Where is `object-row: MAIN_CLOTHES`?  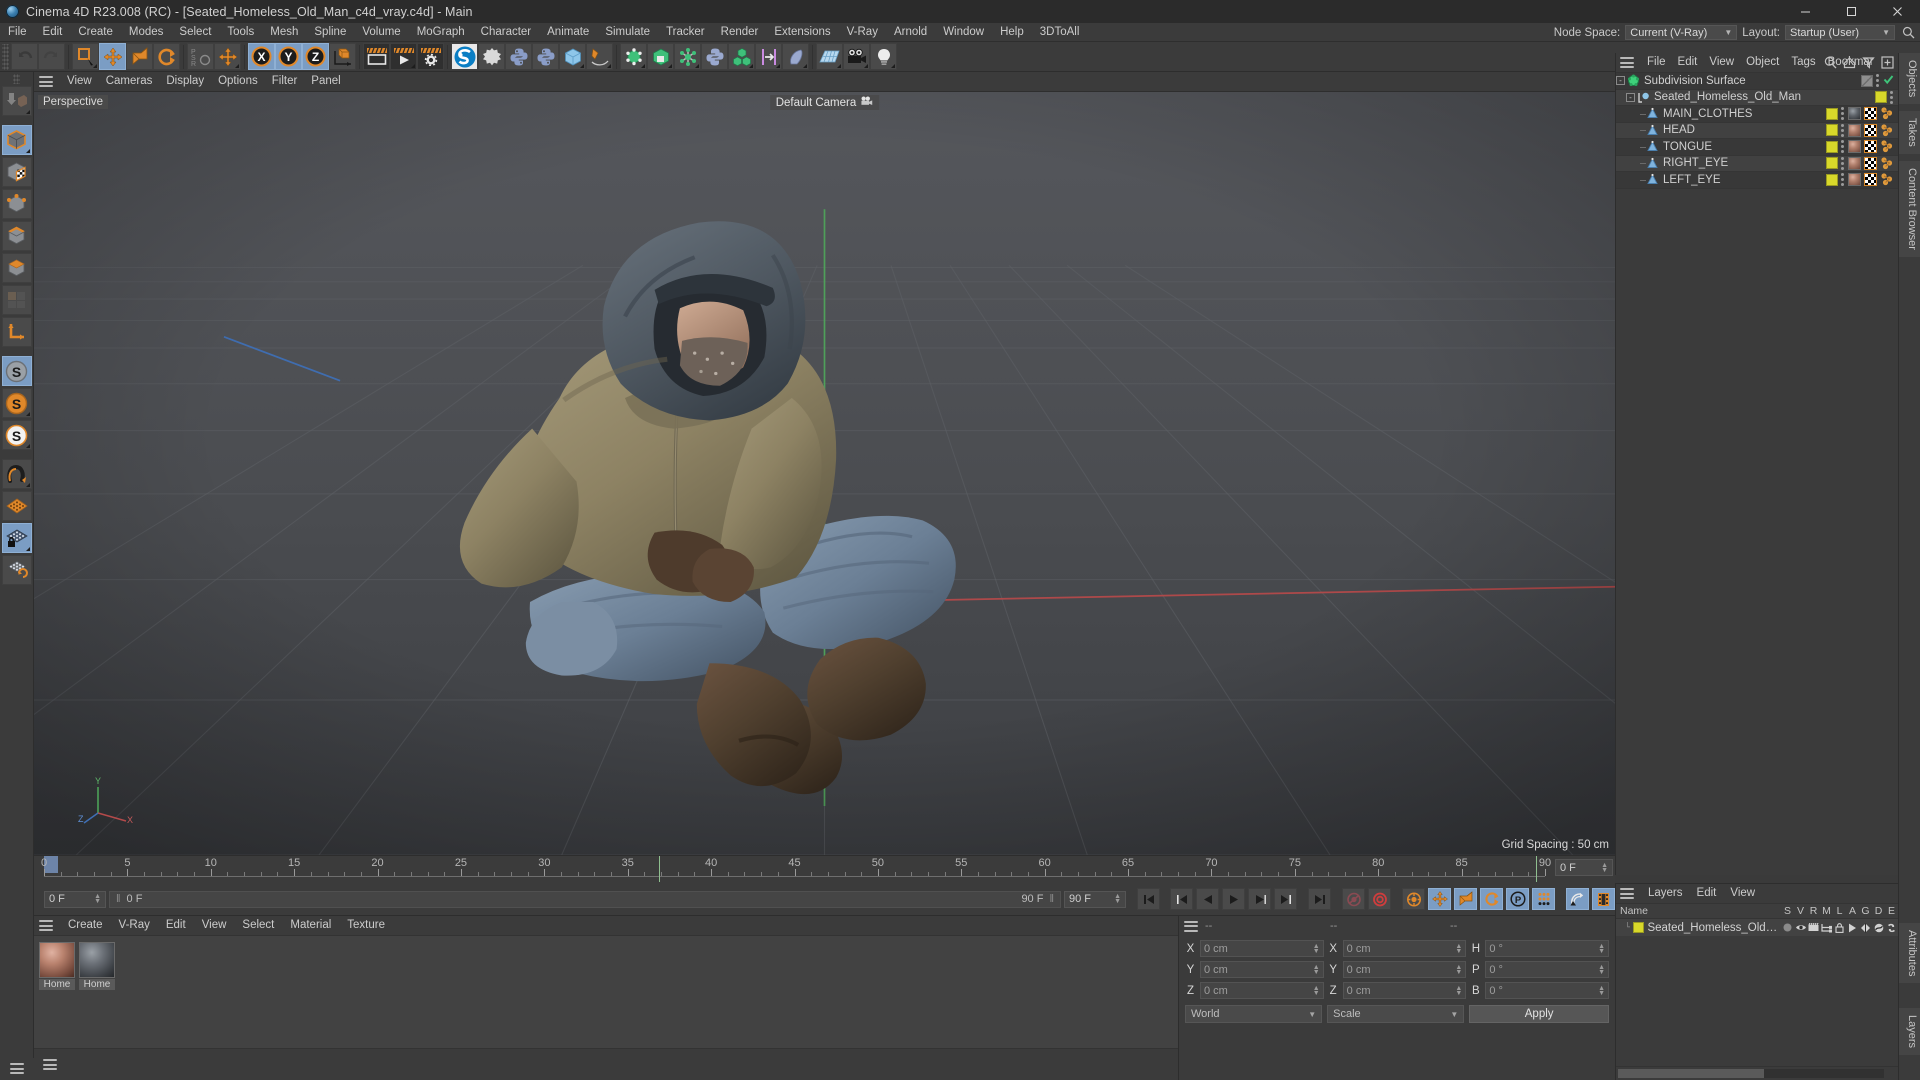 object-row: MAIN_CLOTHES is located at coordinates (1757, 114).